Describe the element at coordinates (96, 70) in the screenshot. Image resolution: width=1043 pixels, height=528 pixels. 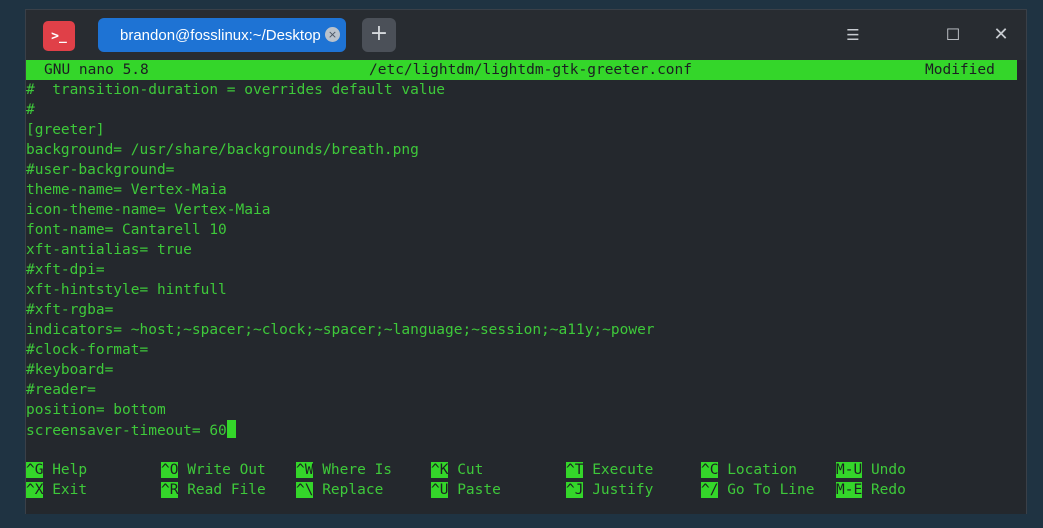
I see `nano-version: GNU nano 5.8` at that location.